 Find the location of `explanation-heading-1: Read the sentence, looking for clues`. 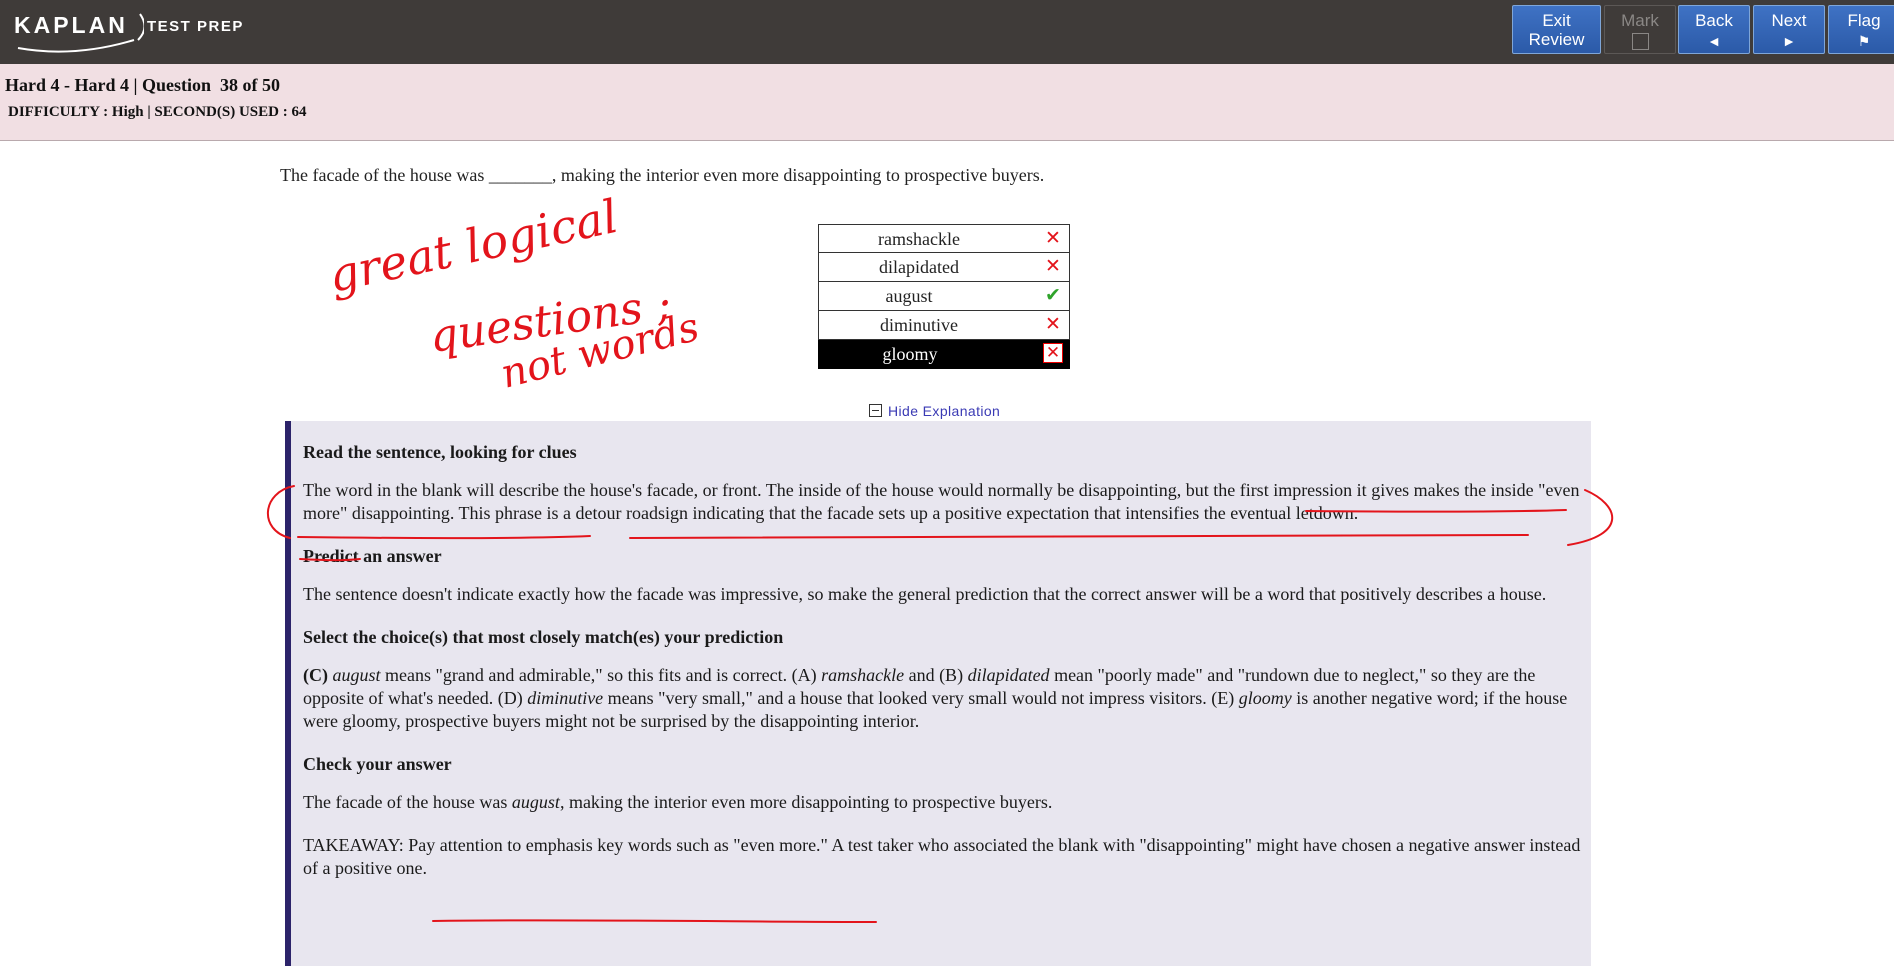

explanation-heading-1: Read the sentence, looking for clues is located at coordinates (440, 452).